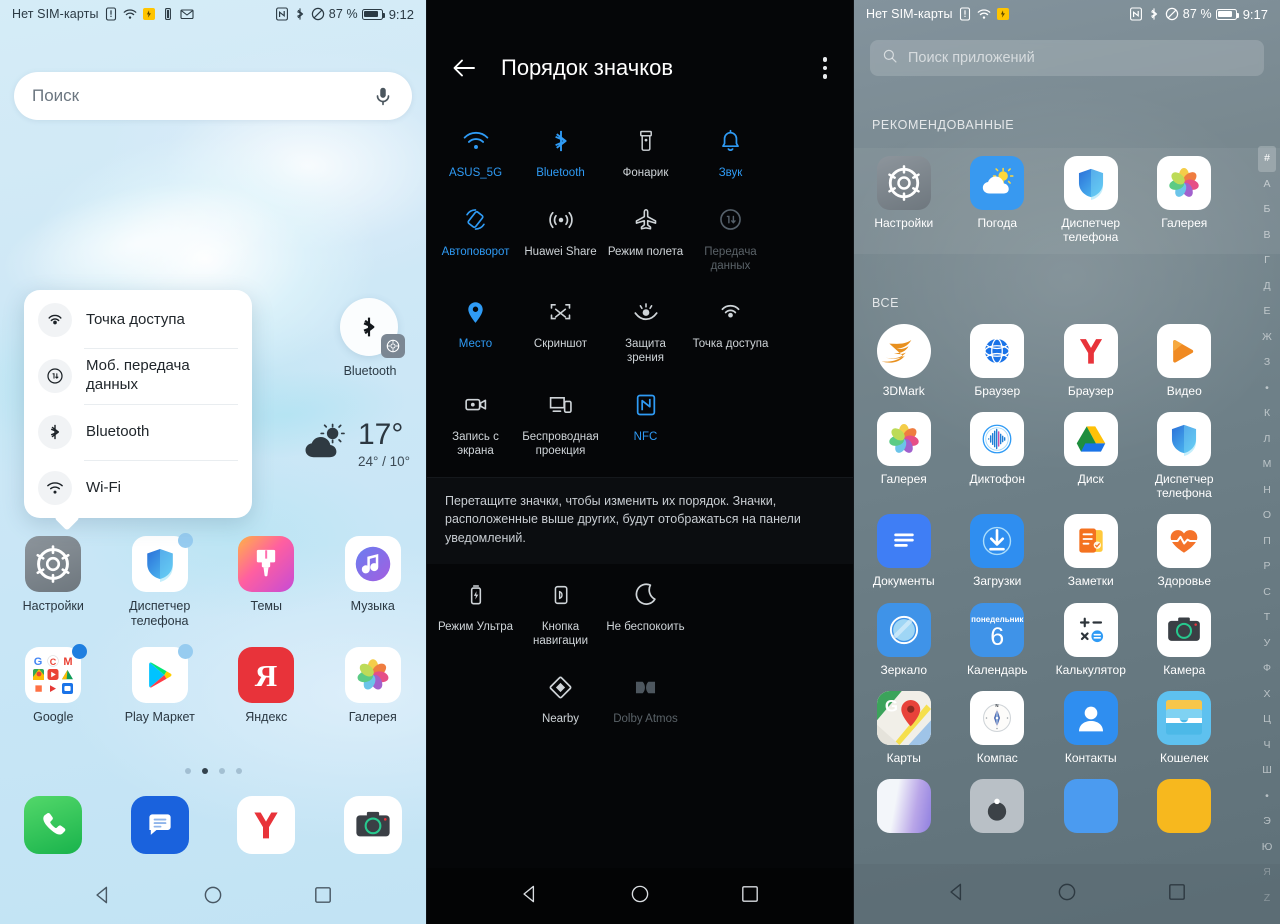  Describe the element at coordinates (464, 68) in the screenshot. I see `arrow-left-icon` at that location.